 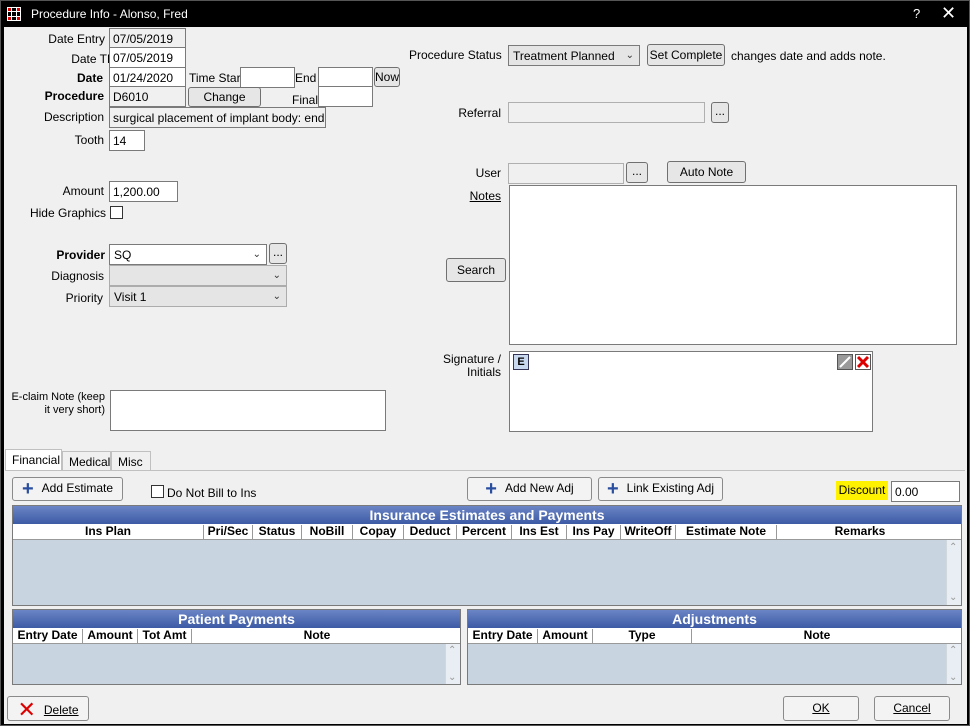 I want to click on do-not-bill-checkbox, so click(x=157, y=491).